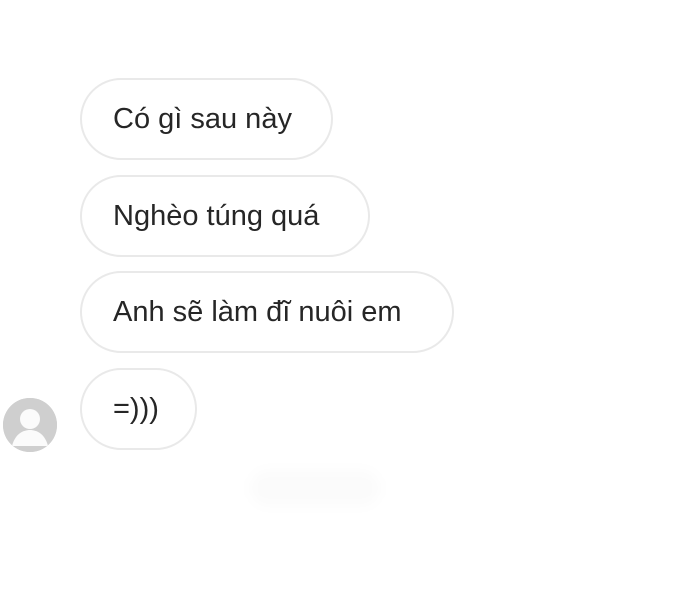 This screenshot has height=600, width=688. I want to click on default-user-icon, so click(30, 425).